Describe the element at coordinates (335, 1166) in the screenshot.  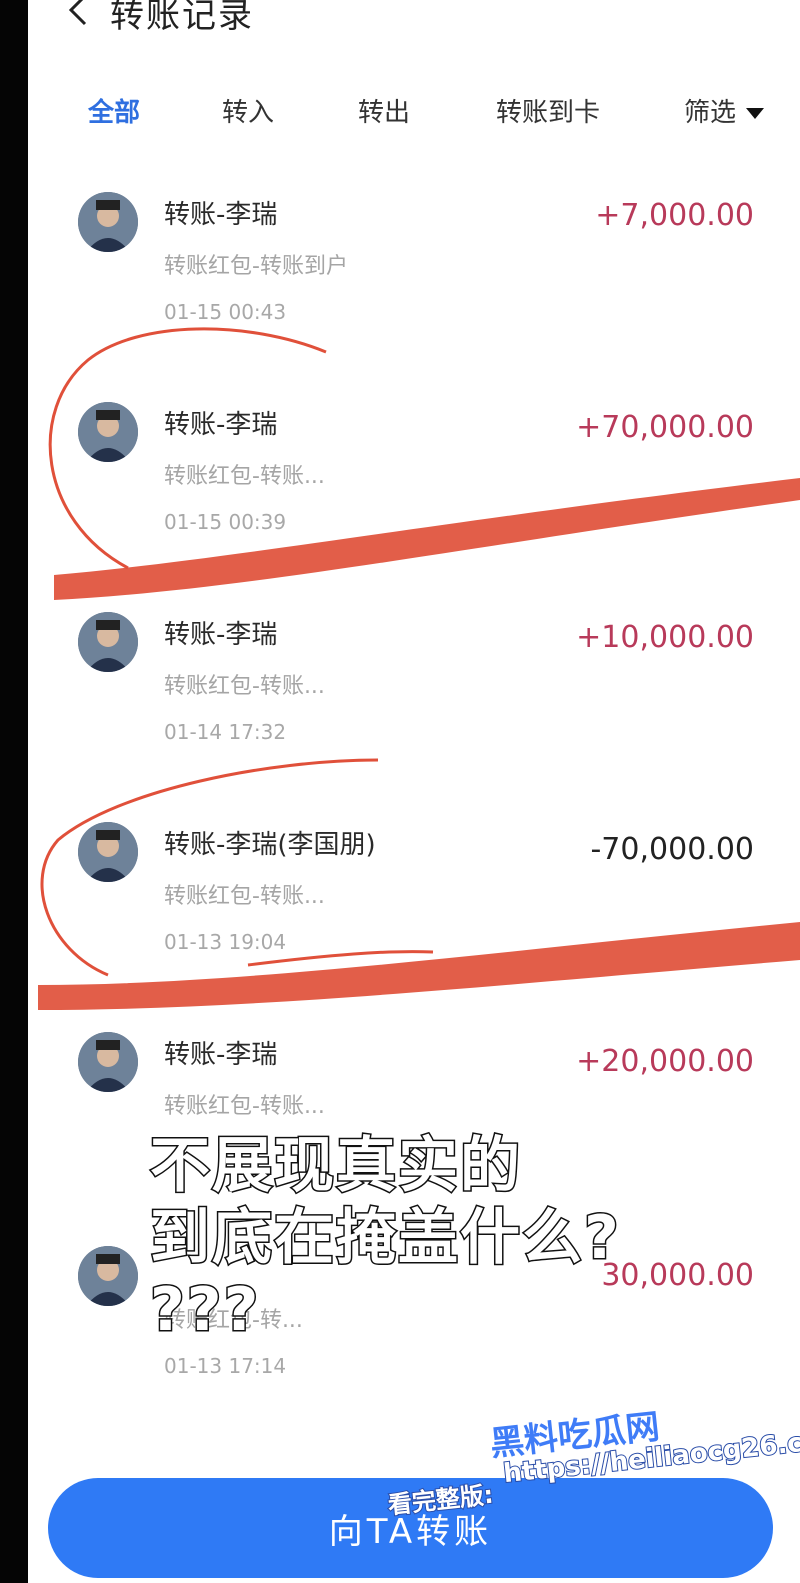
I see `caption-line: 不展现真实的` at that location.